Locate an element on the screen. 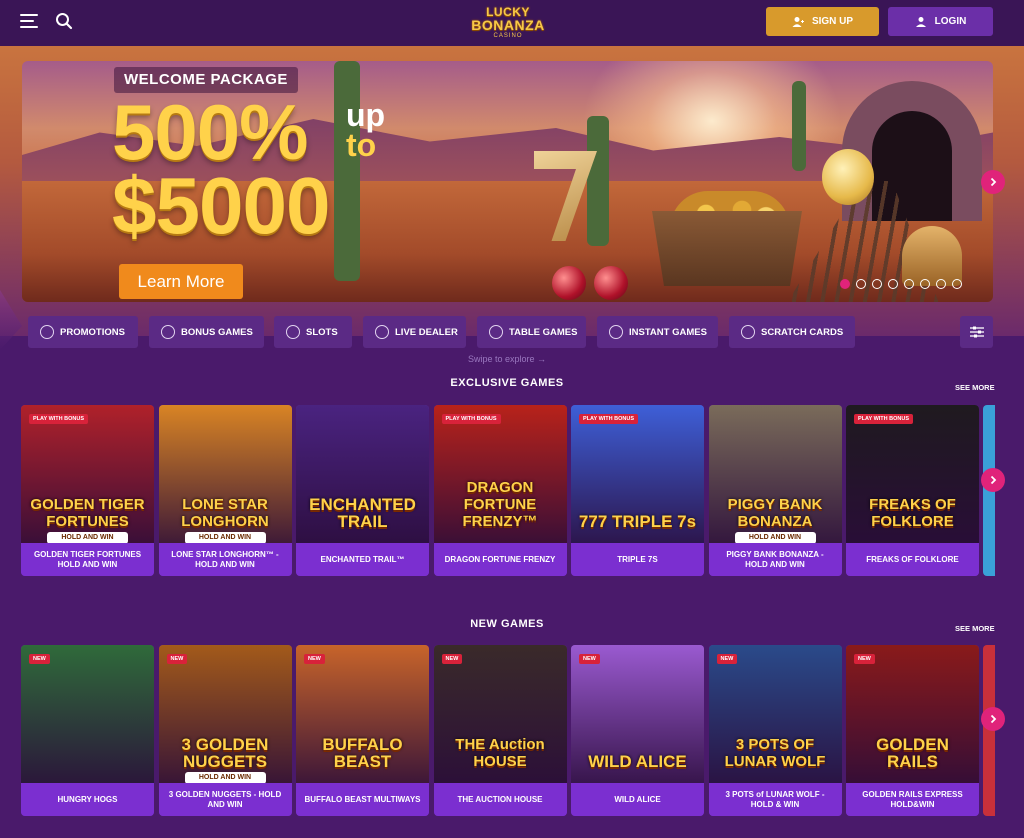 The height and width of the screenshot is (838, 1024). login-label: LOGIN is located at coordinates (950, 21).